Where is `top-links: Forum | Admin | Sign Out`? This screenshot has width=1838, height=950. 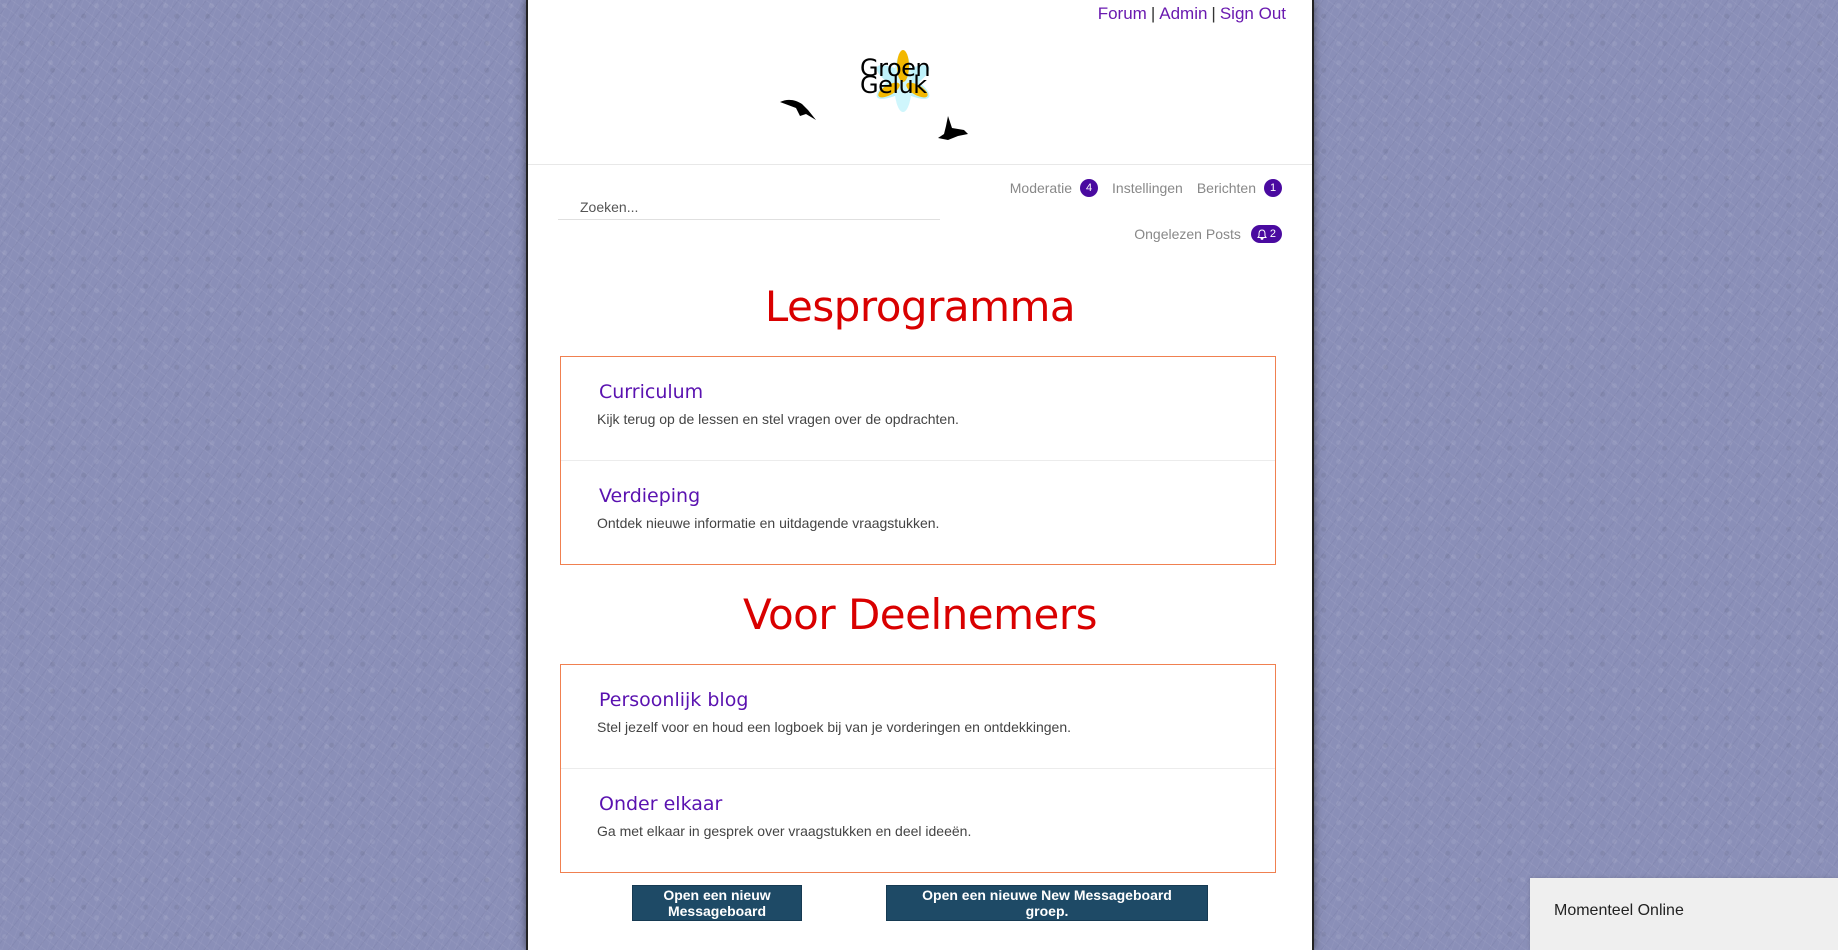
top-links: Forum | Admin | Sign Out is located at coordinates (1192, 14).